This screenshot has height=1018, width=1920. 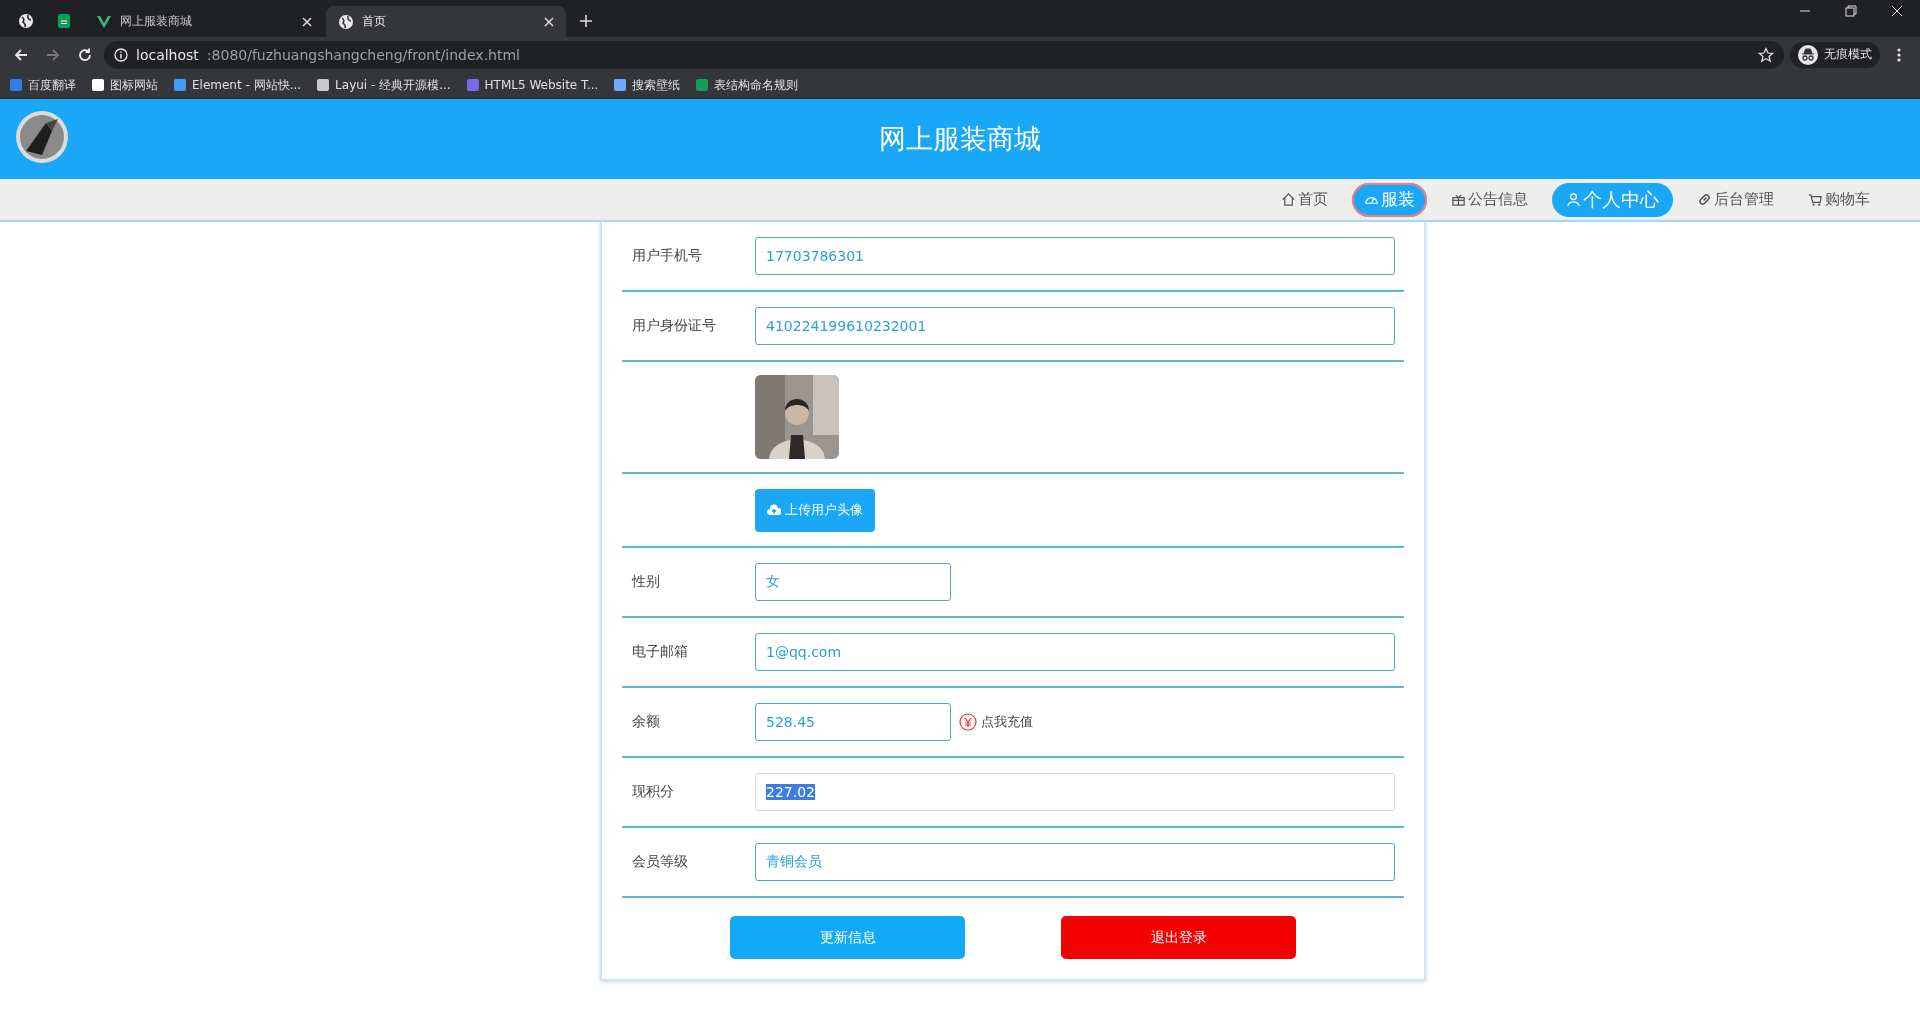 I want to click on field-label: 用户身份证号, so click(x=674, y=326).